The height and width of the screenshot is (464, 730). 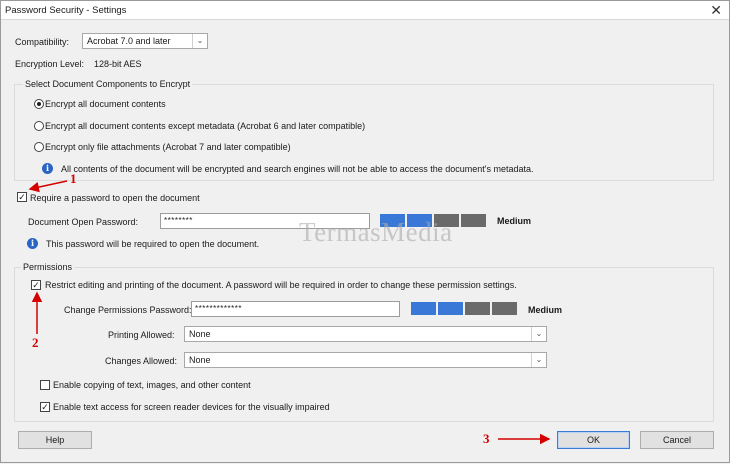 I want to click on annotation-number-3: 3, so click(x=486, y=438).